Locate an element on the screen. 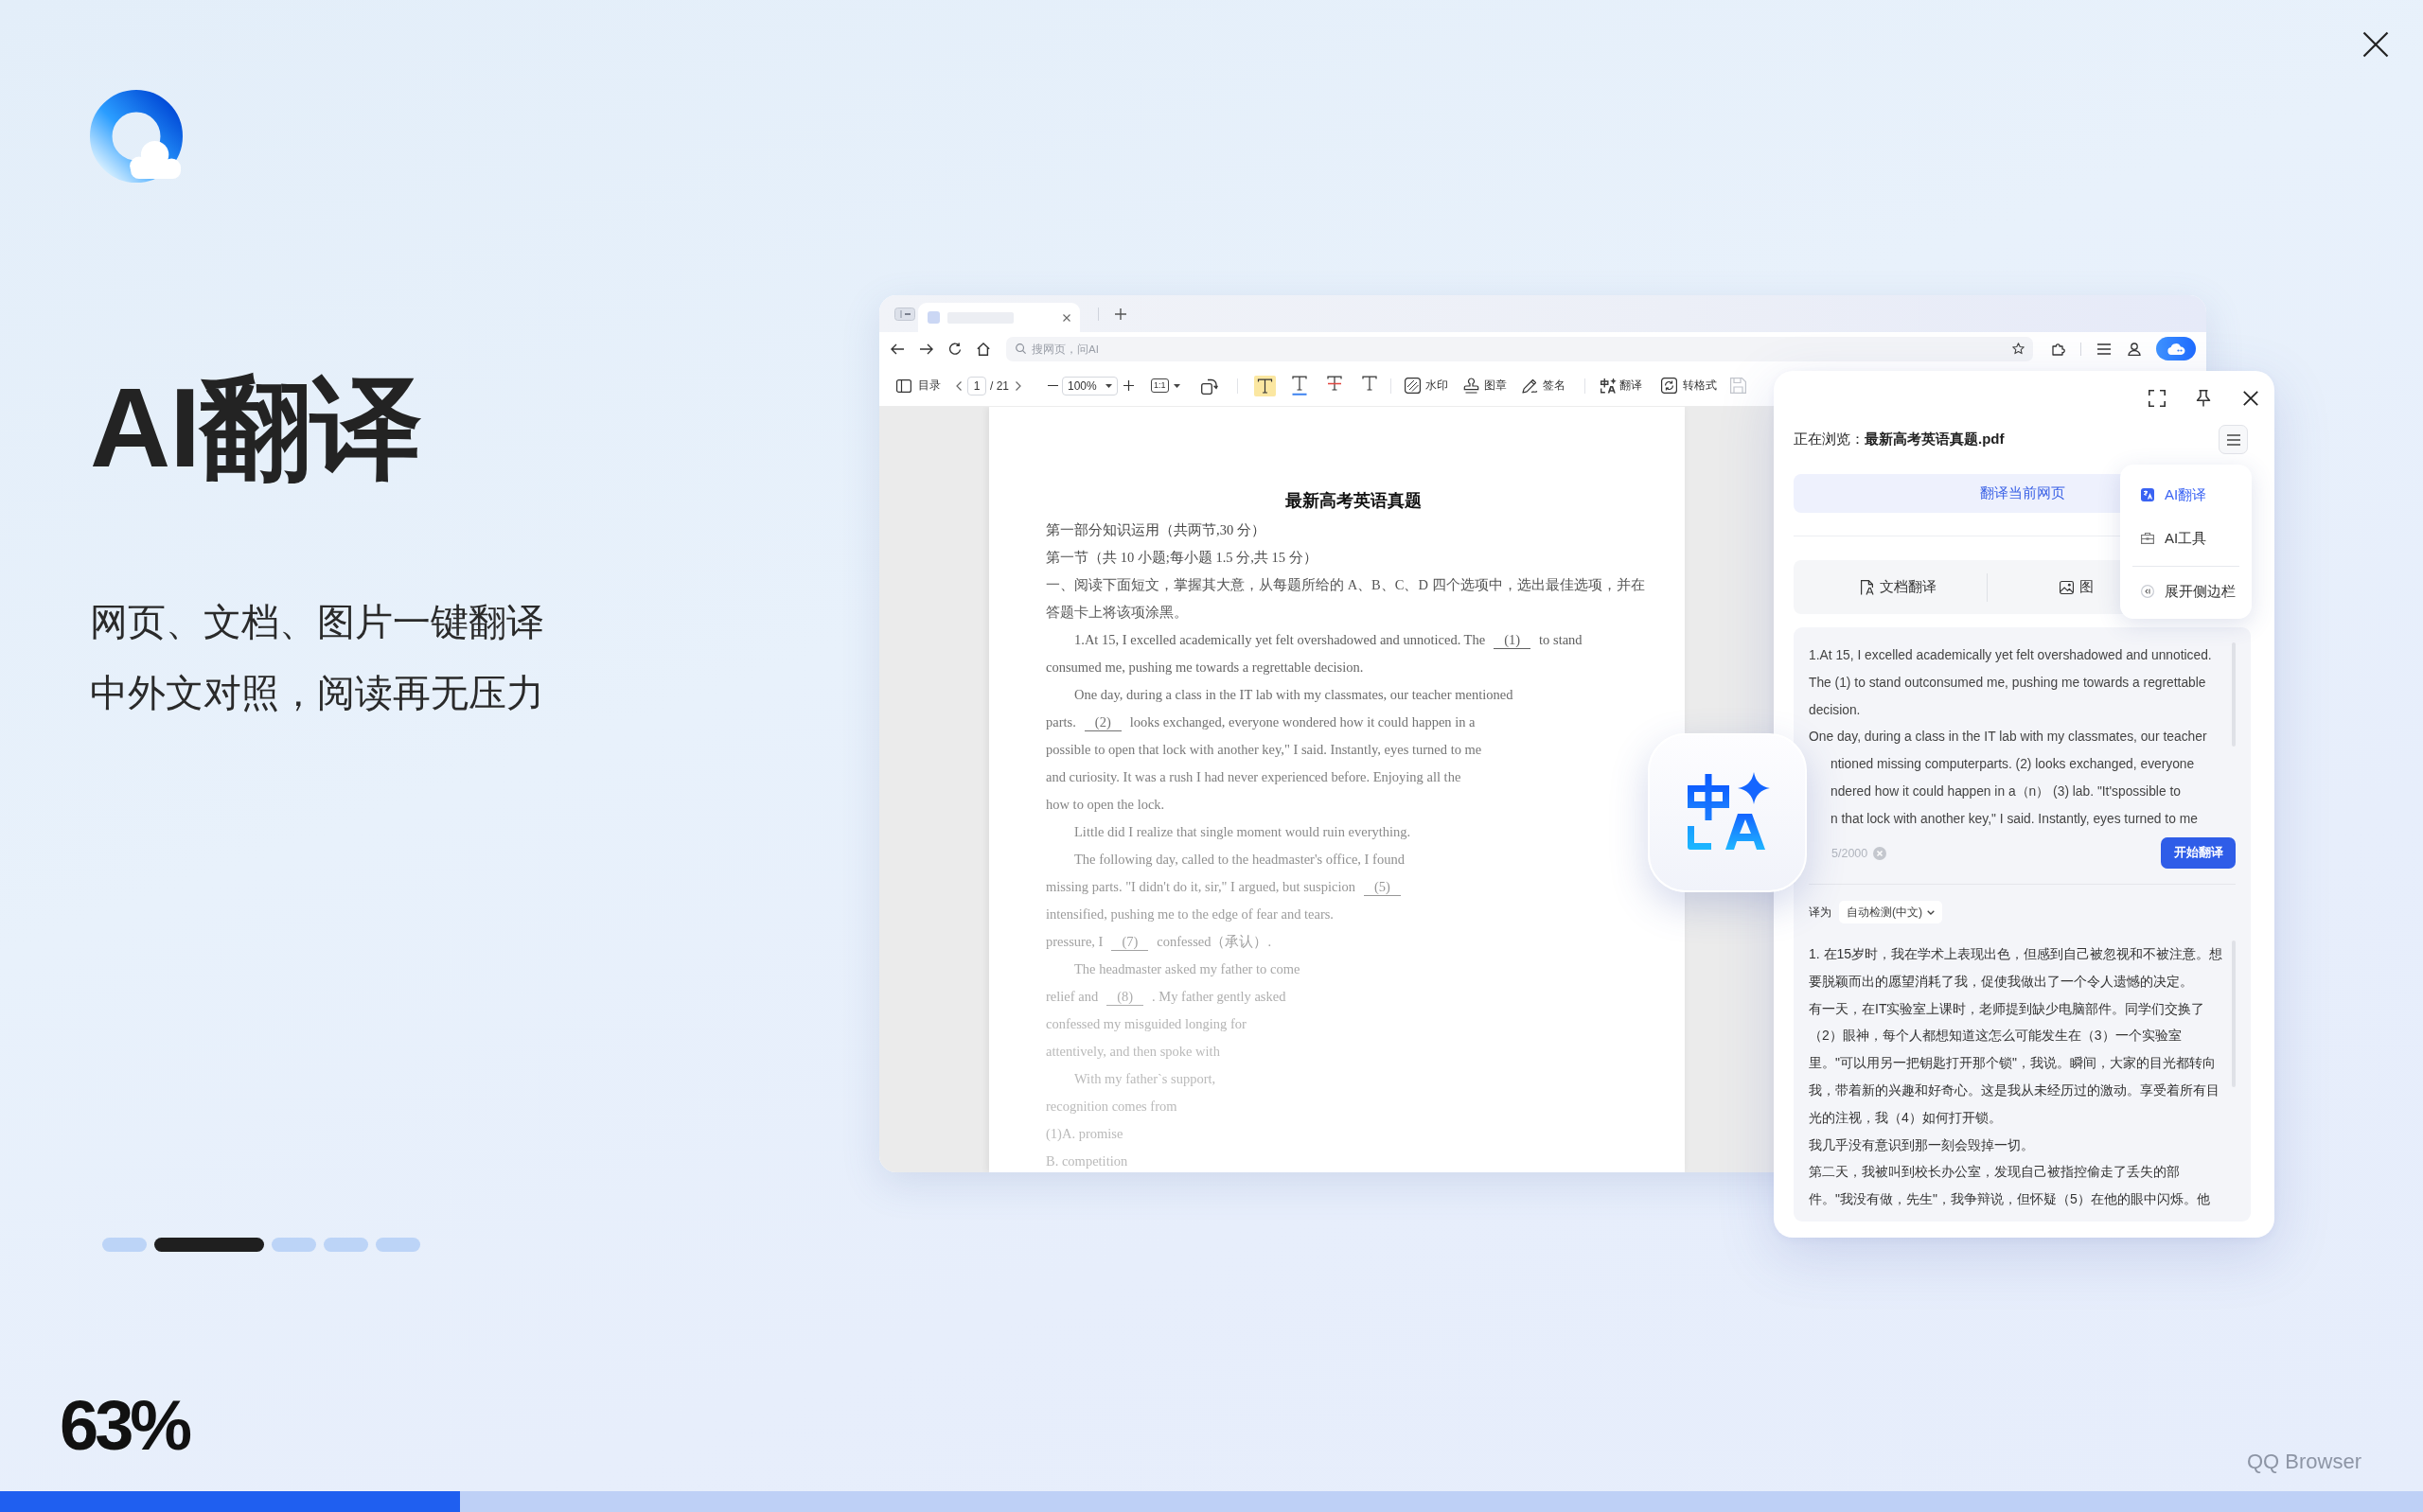  document-text: consumed me, pushing me towards a regrettable decision. is located at coordinates (1205, 667).